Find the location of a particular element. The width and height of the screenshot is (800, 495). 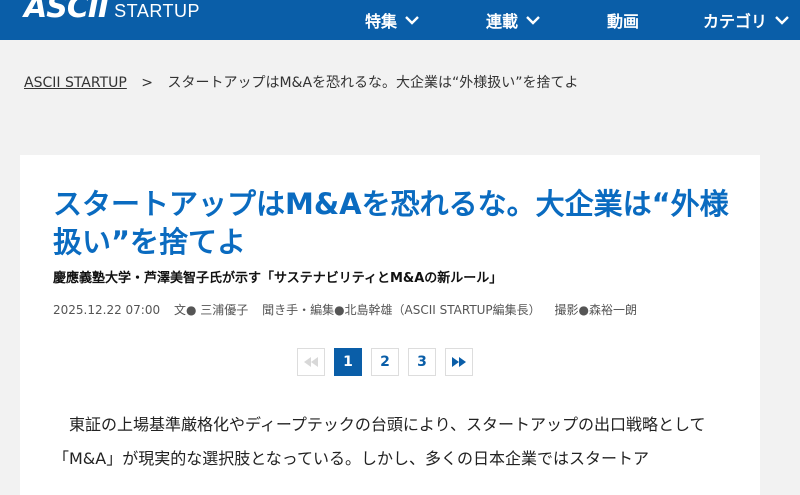

nav-item-feature: 特集 is located at coordinates (392, 20).